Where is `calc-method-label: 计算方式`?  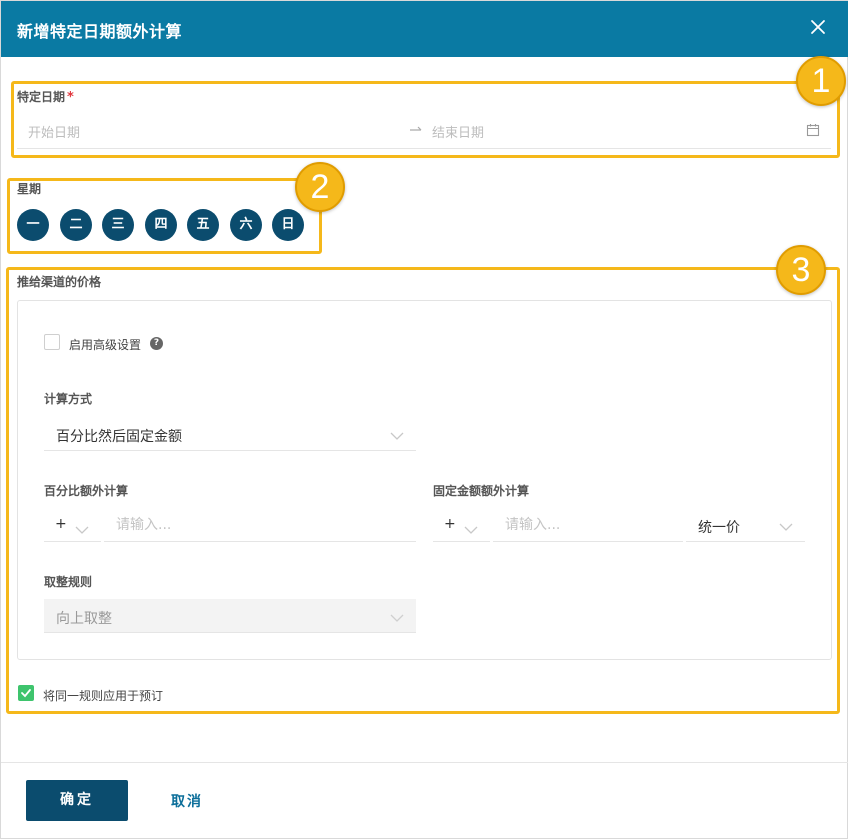
calc-method-label: 计算方式 is located at coordinates (68, 399).